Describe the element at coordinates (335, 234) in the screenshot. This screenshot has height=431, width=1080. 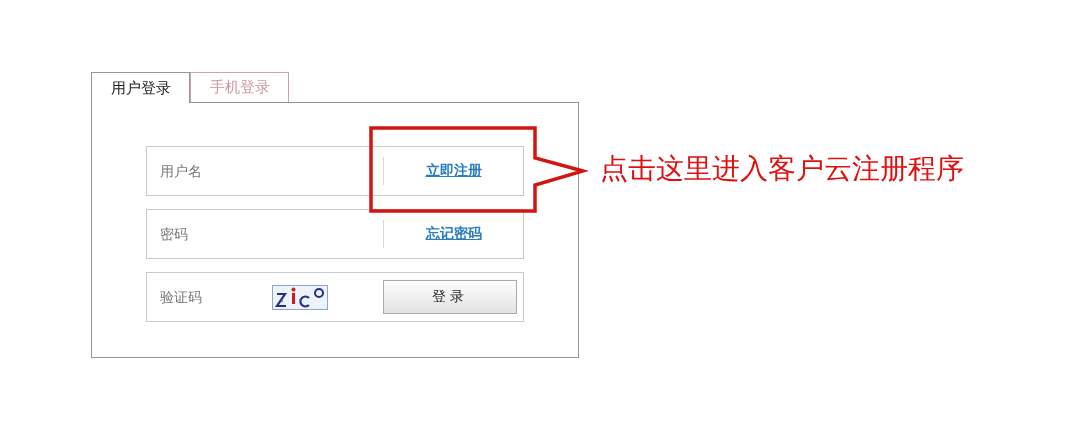
I see `input-field: 密码 忘记密码` at that location.